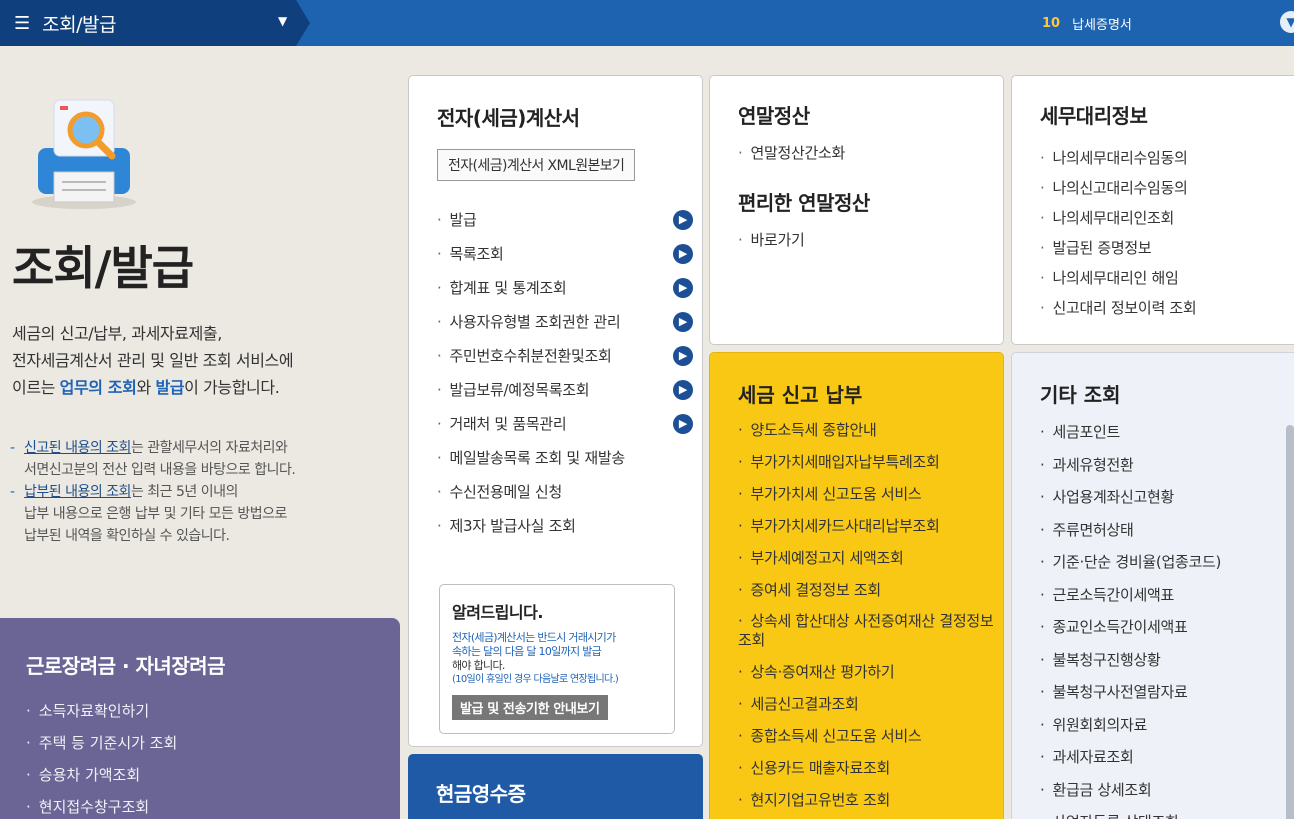  I want to click on item-label: 목록조회, so click(476, 254).